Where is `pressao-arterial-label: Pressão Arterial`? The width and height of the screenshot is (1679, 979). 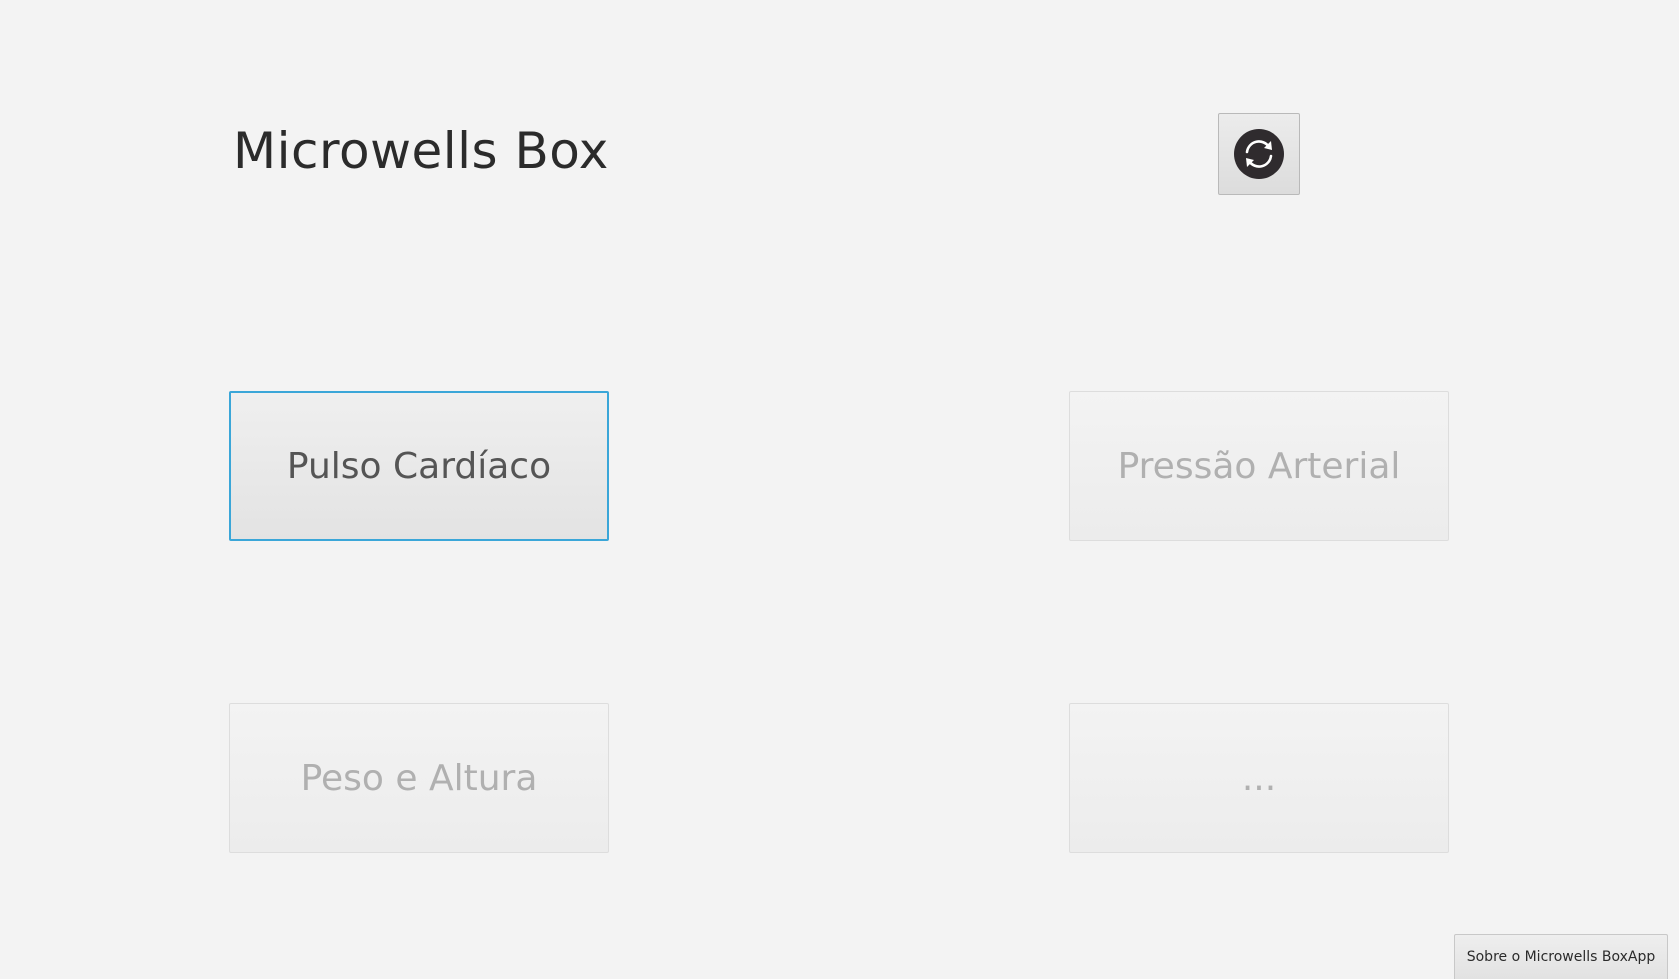 pressao-arterial-label: Pressão Arterial is located at coordinates (1259, 466).